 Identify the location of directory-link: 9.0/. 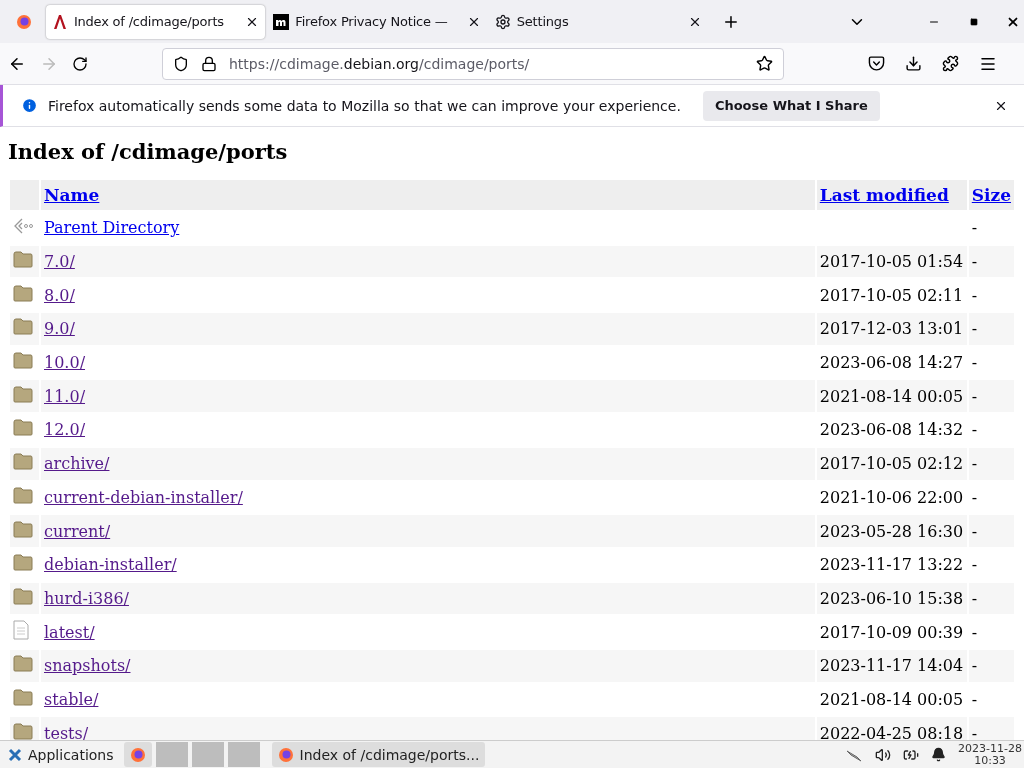
(59, 329).